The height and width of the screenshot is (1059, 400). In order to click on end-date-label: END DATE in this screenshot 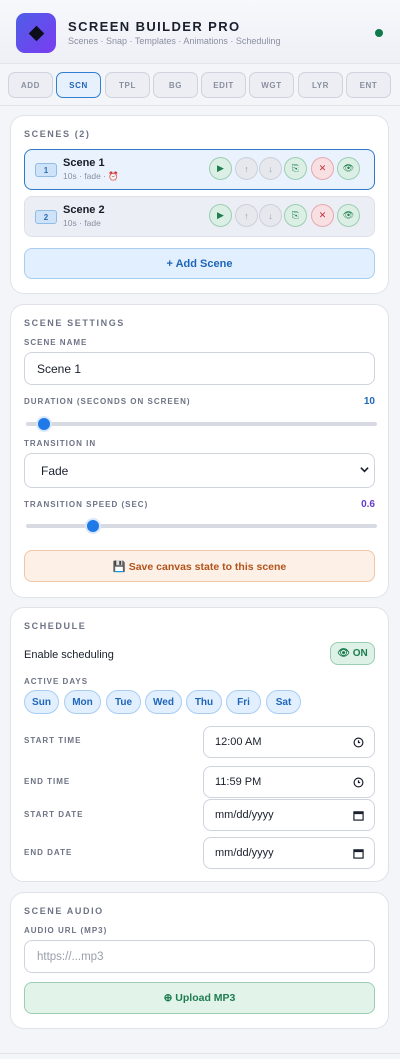, I will do `click(48, 852)`.